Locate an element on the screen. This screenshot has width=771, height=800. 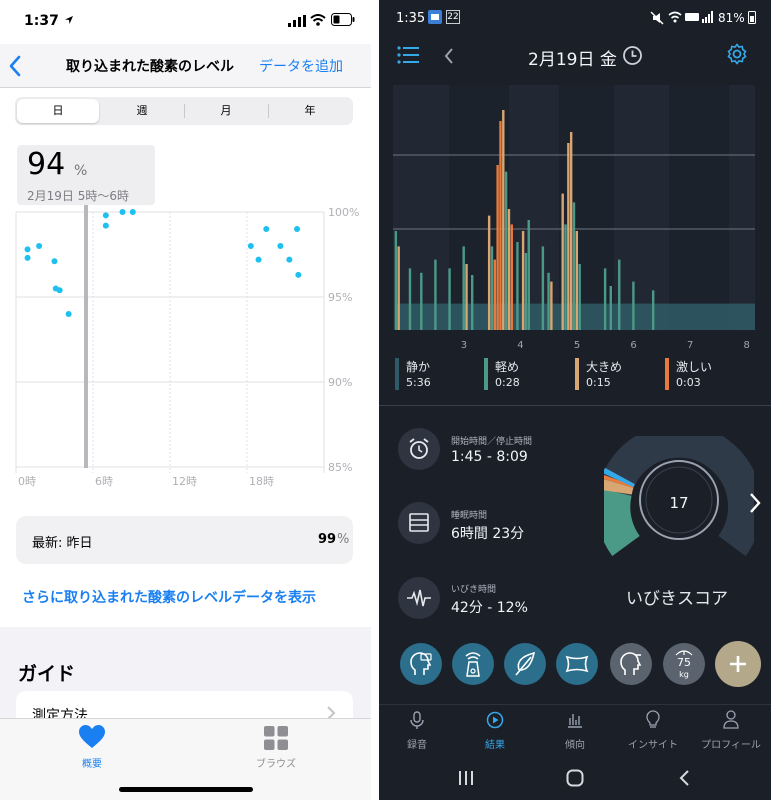
heart-icon is located at coordinates (92, 736).